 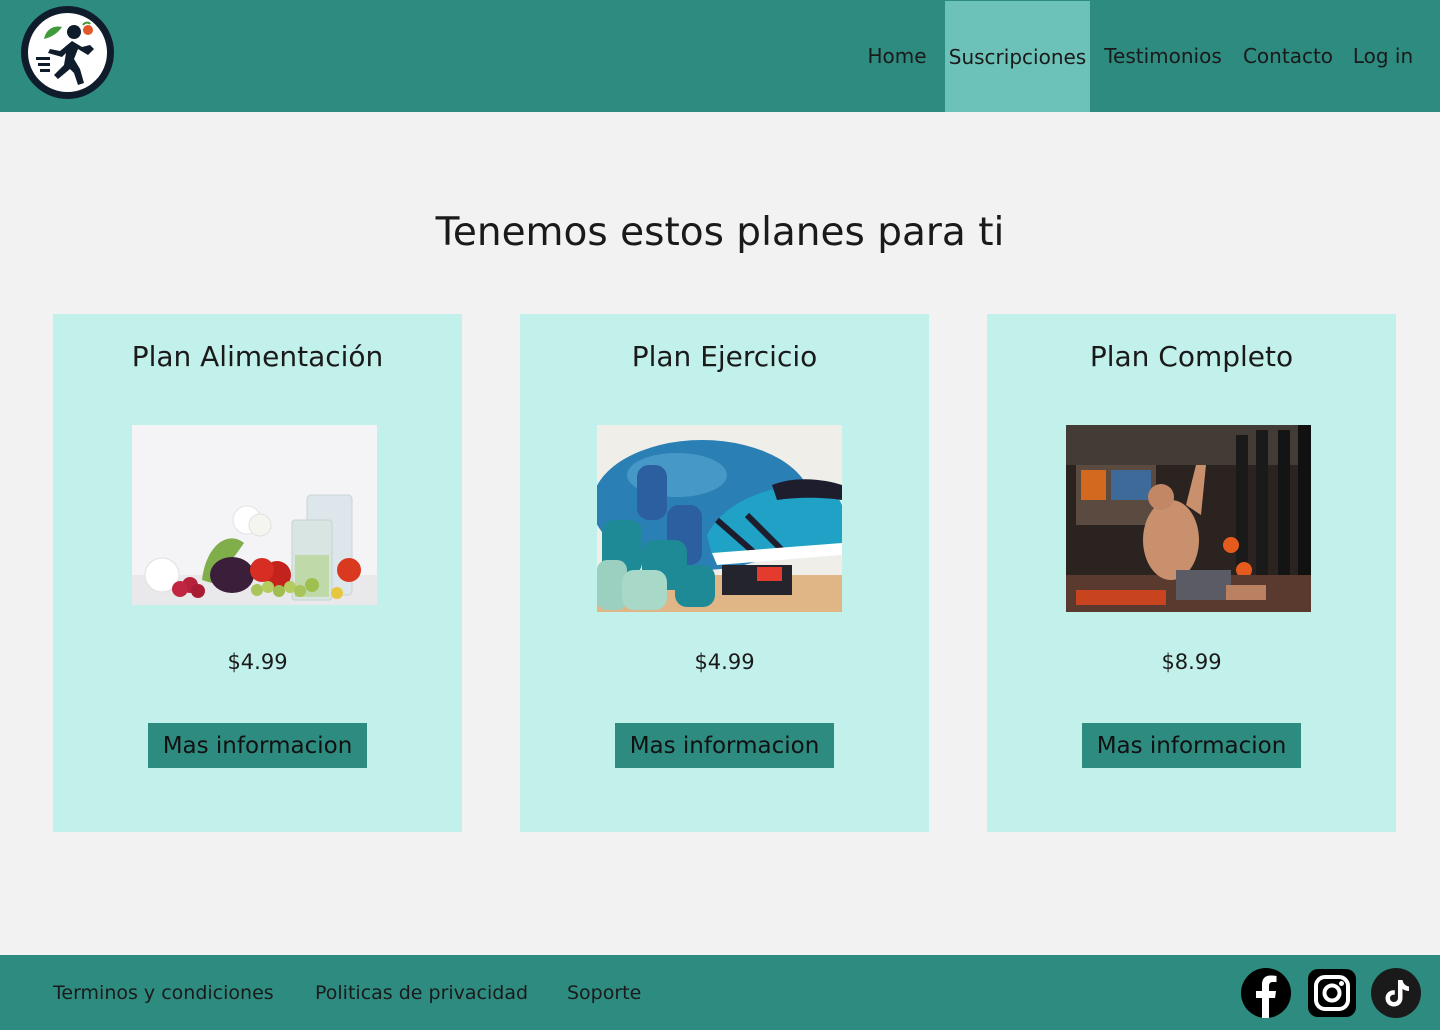 What do you see at coordinates (1163, 56) in the screenshot?
I see `nav-testimonios: Testimonios` at bounding box center [1163, 56].